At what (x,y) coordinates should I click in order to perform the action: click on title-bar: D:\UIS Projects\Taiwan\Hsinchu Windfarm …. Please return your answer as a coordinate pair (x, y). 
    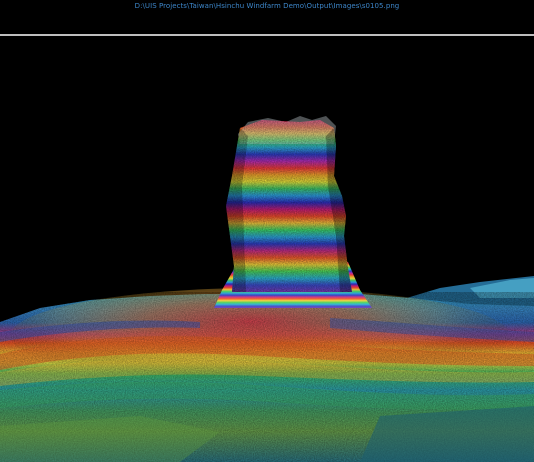
    Looking at the image, I should click on (267, 17).